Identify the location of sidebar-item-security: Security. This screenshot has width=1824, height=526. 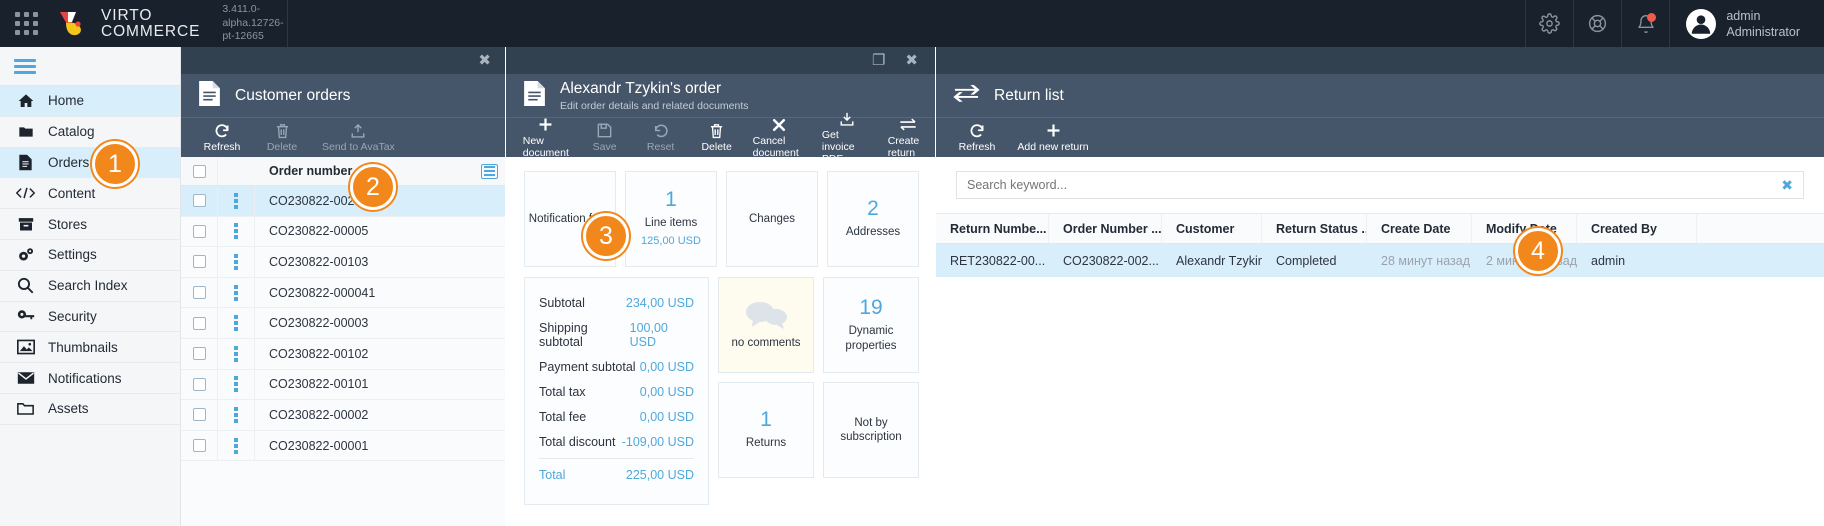
(90, 317).